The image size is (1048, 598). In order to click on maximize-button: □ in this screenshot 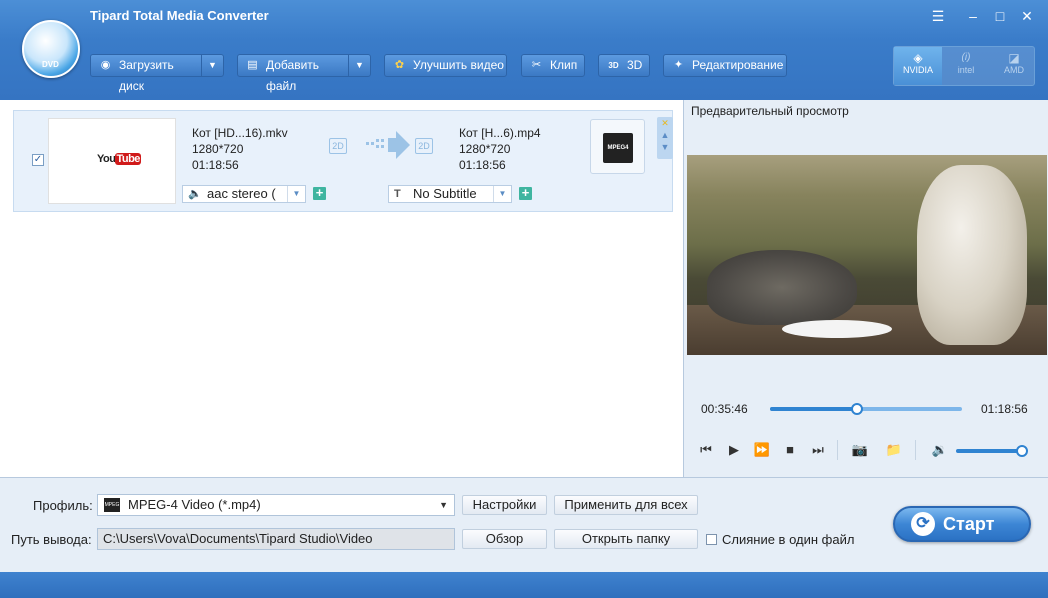, I will do `click(1000, 16)`.